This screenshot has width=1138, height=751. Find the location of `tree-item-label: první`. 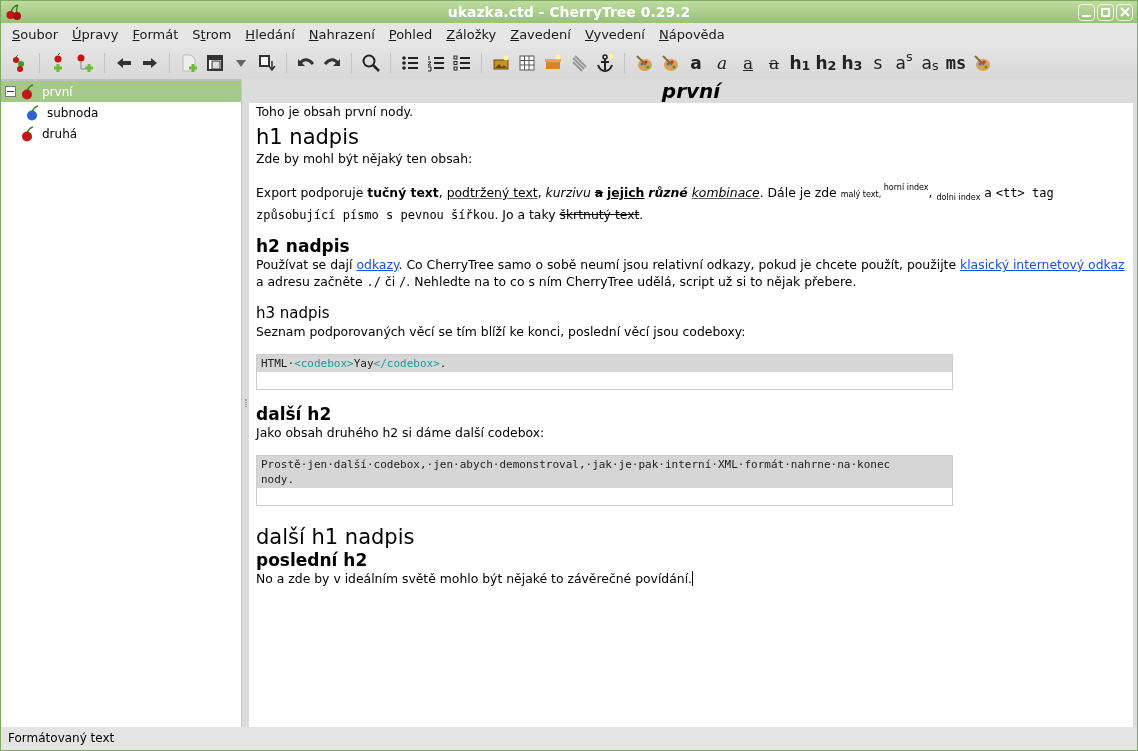

tree-item-label: první is located at coordinates (57, 92).